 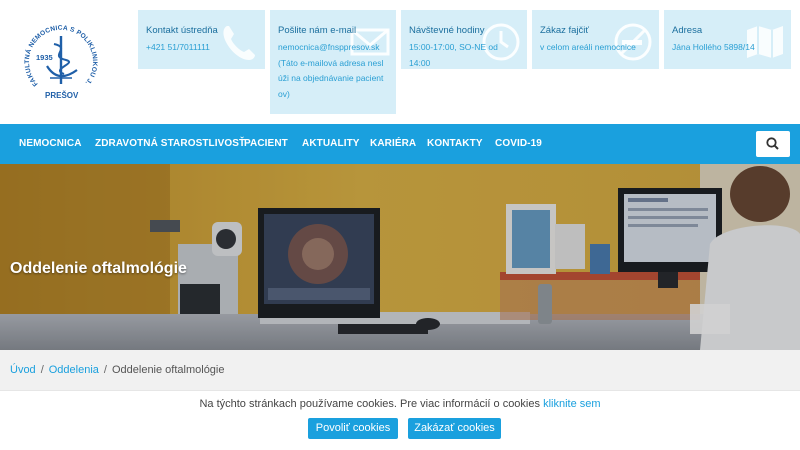 What do you see at coordinates (595, 39) in the screenshot?
I see `info-box-no-smoking: Zákaz fajčiť v celom areáli nemocnice` at bounding box center [595, 39].